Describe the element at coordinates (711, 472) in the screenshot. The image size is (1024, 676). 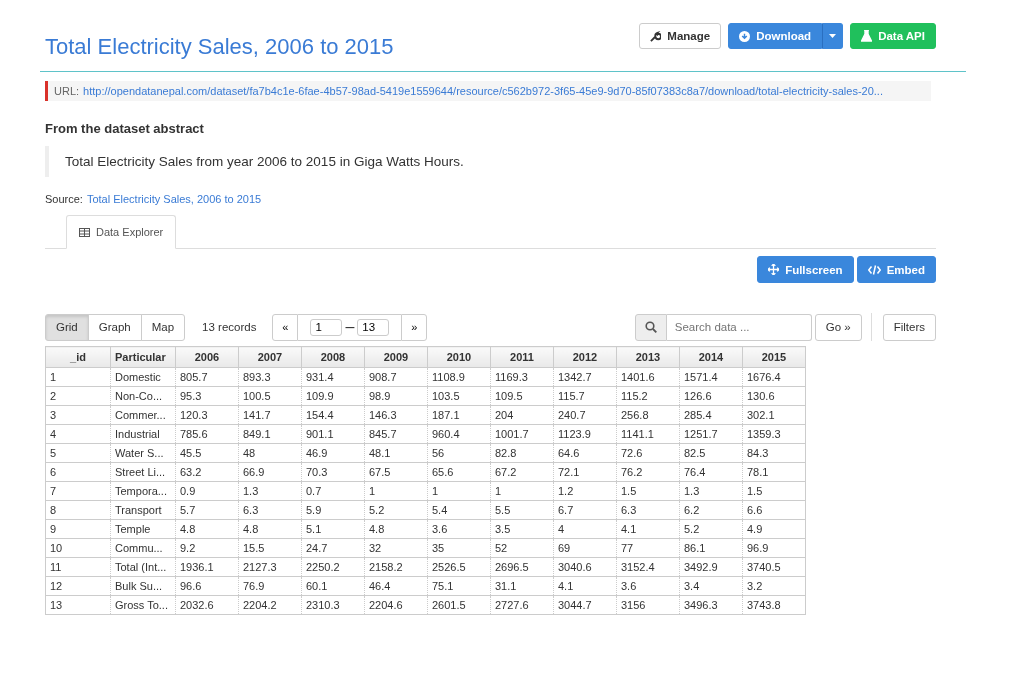
I see `table-cell: 76.4` at that location.